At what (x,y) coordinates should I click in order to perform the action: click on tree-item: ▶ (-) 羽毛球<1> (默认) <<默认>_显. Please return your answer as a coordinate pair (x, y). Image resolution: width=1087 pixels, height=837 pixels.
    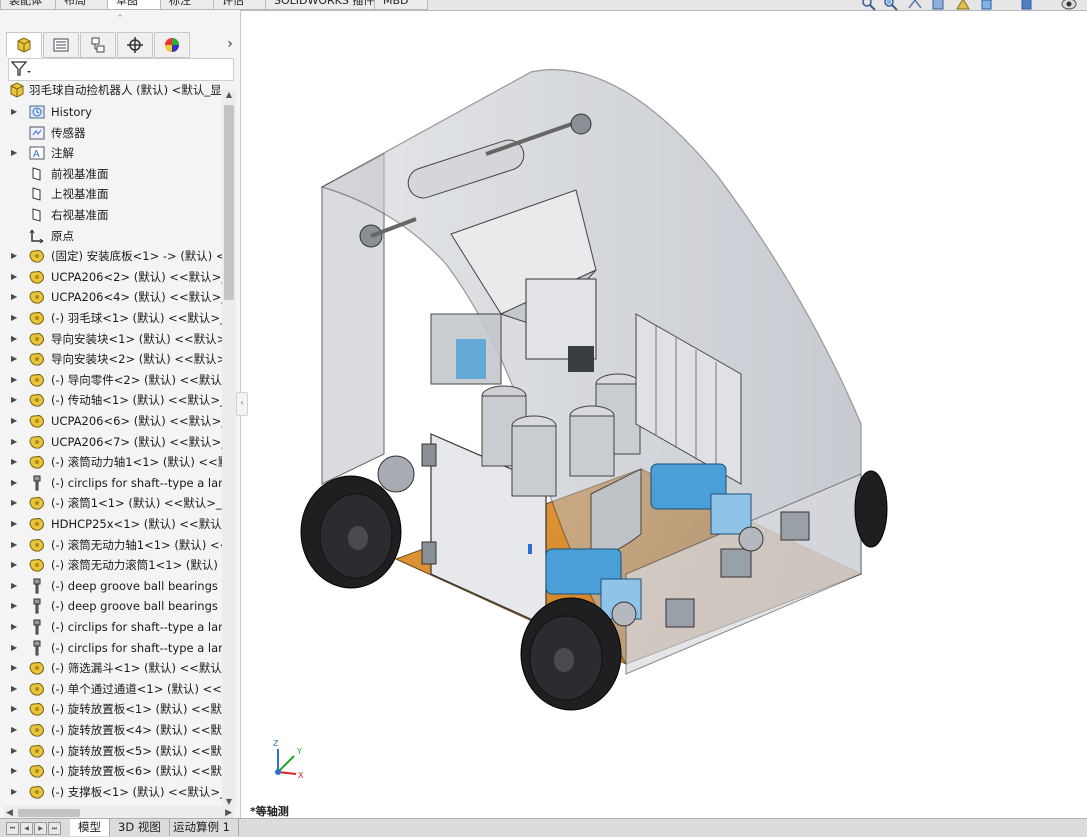
    Looking at the image, I should click on (111, 318).